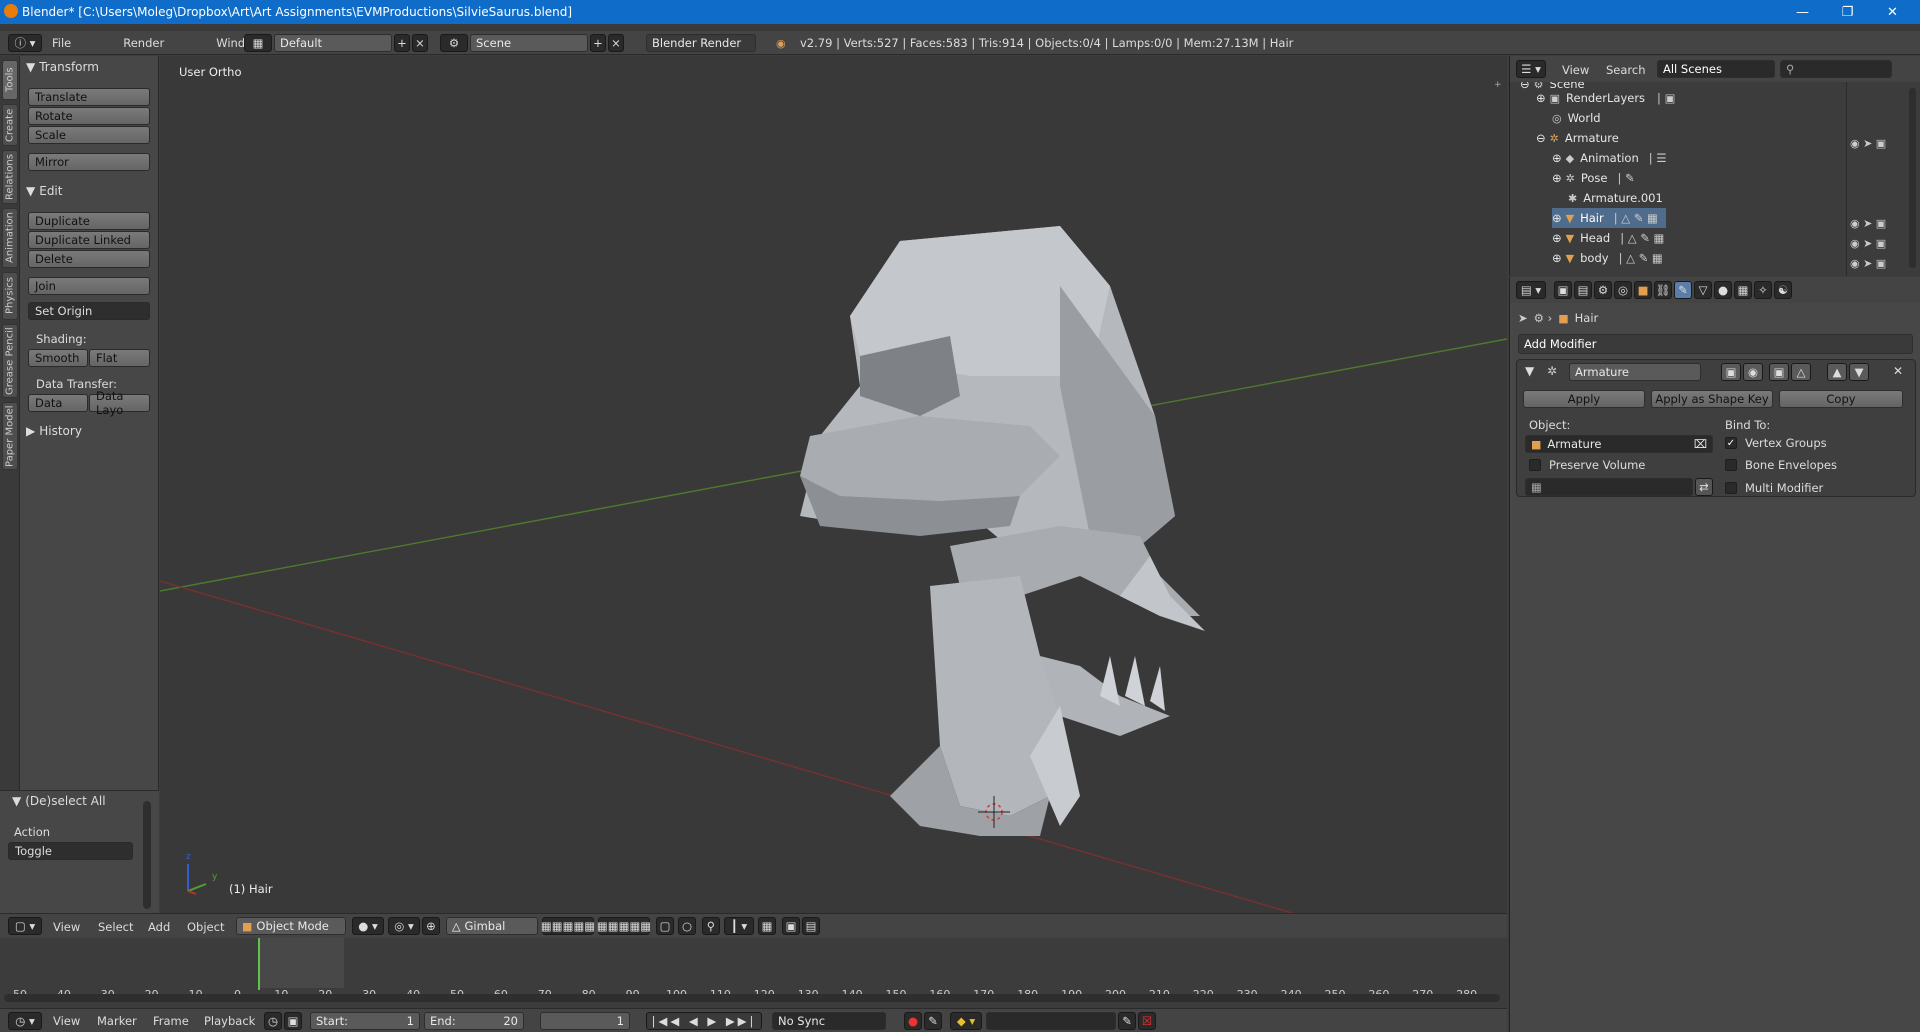 The height and width of the screenshot is (1032, 1920). I want to click on constraints-tab-icon: ⛓, so click(1663, 290).